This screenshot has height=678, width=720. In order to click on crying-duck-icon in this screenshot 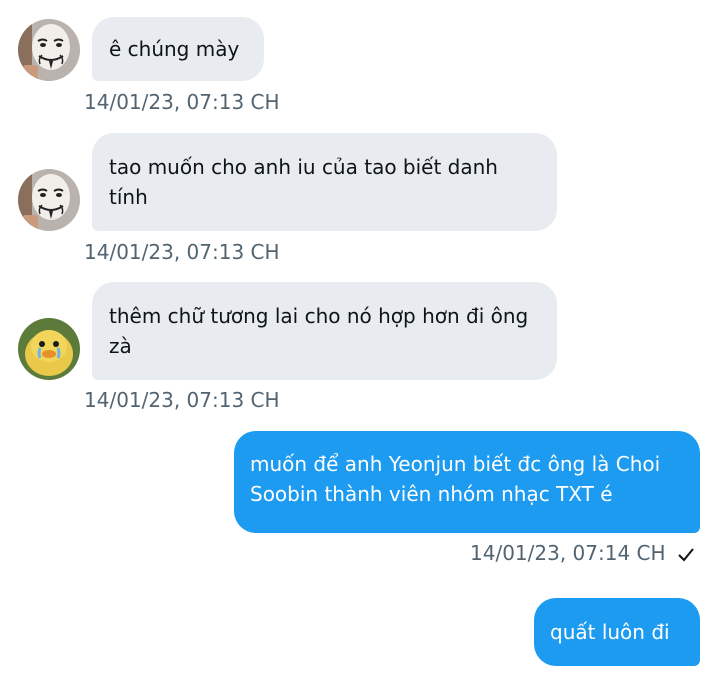, I will do `click(49, 349)`.